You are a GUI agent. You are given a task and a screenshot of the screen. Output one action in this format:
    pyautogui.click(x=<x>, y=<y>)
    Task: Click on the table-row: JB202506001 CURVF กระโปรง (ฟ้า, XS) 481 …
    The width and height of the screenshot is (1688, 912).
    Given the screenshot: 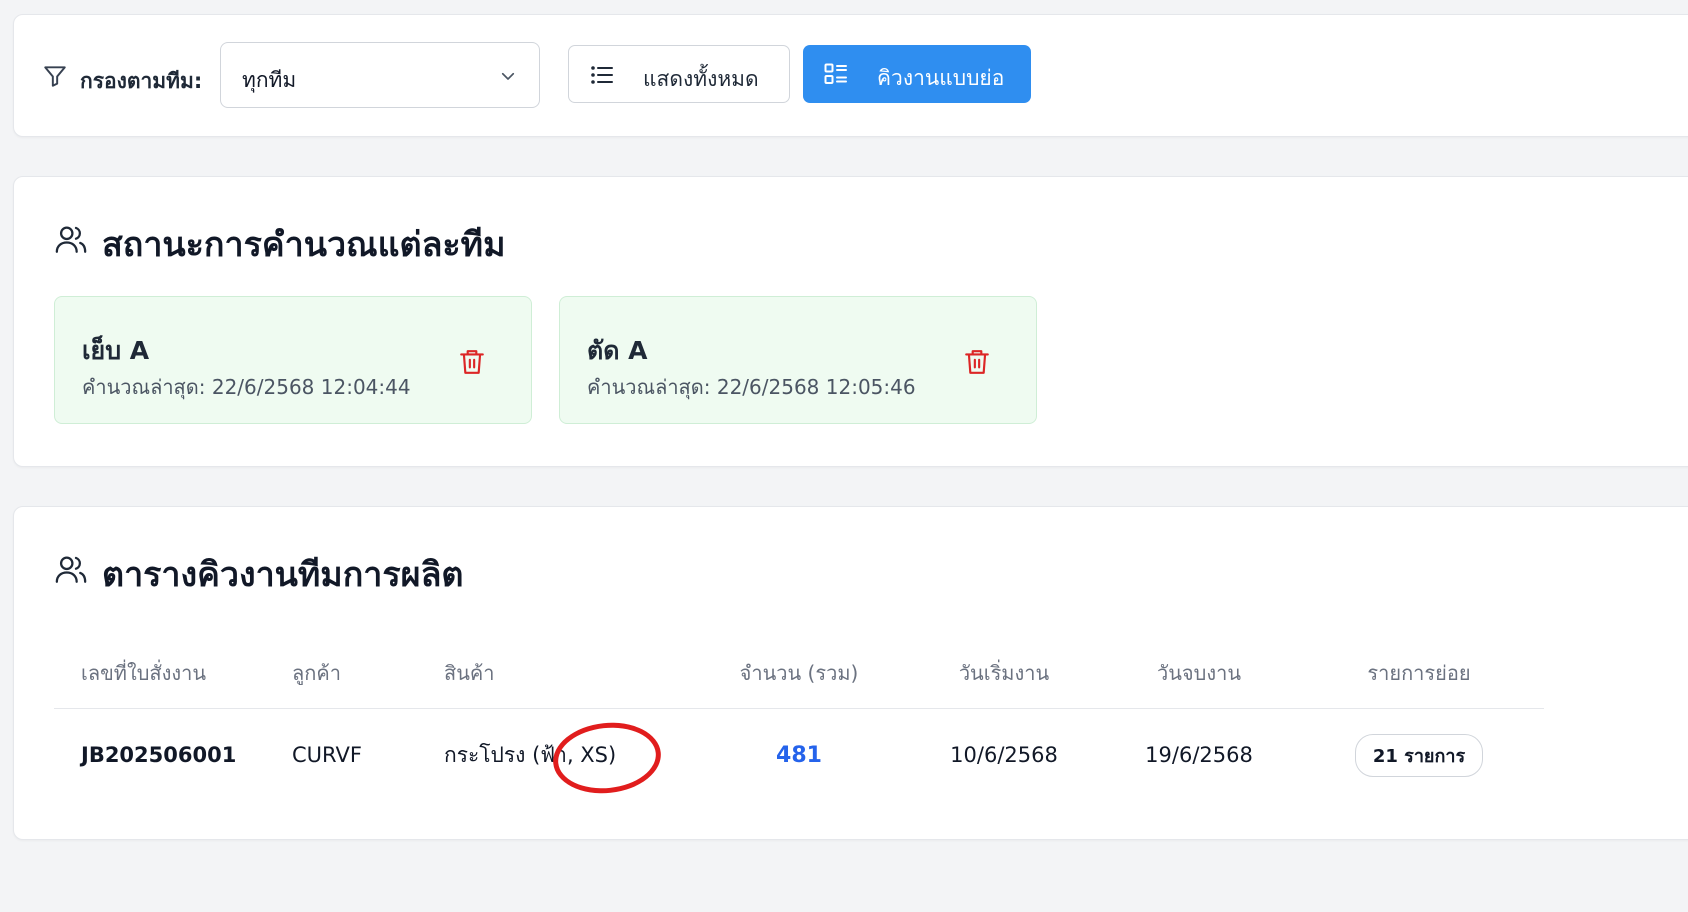 What is the action you would take?
    pyautogui.click(x=799, y=755)
    